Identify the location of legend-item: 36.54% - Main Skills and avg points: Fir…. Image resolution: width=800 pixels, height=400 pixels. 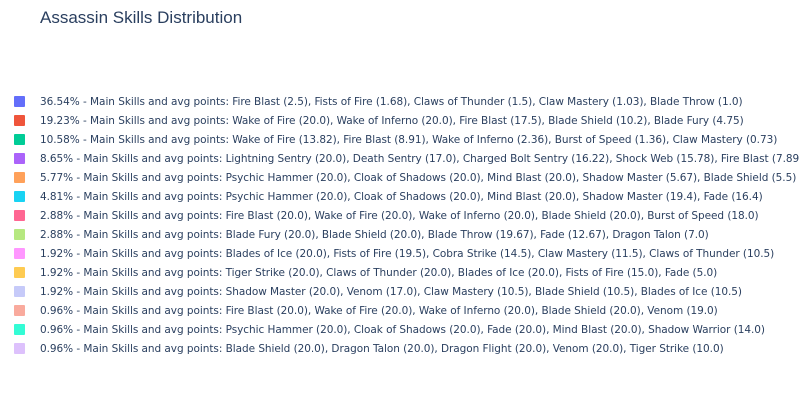
(406, 101).